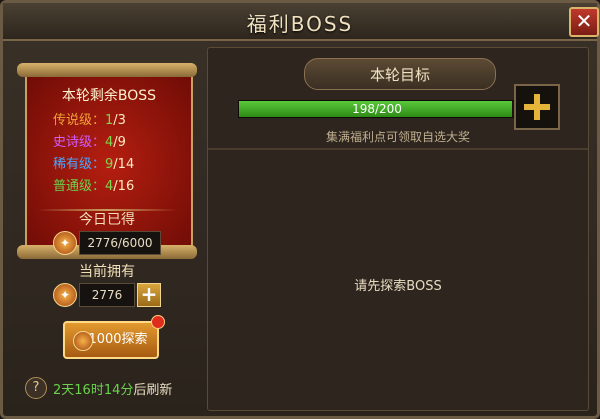 The height and width of the screenshot is (419, 600). I want to click on tier-total: /9, so click(119, 142).